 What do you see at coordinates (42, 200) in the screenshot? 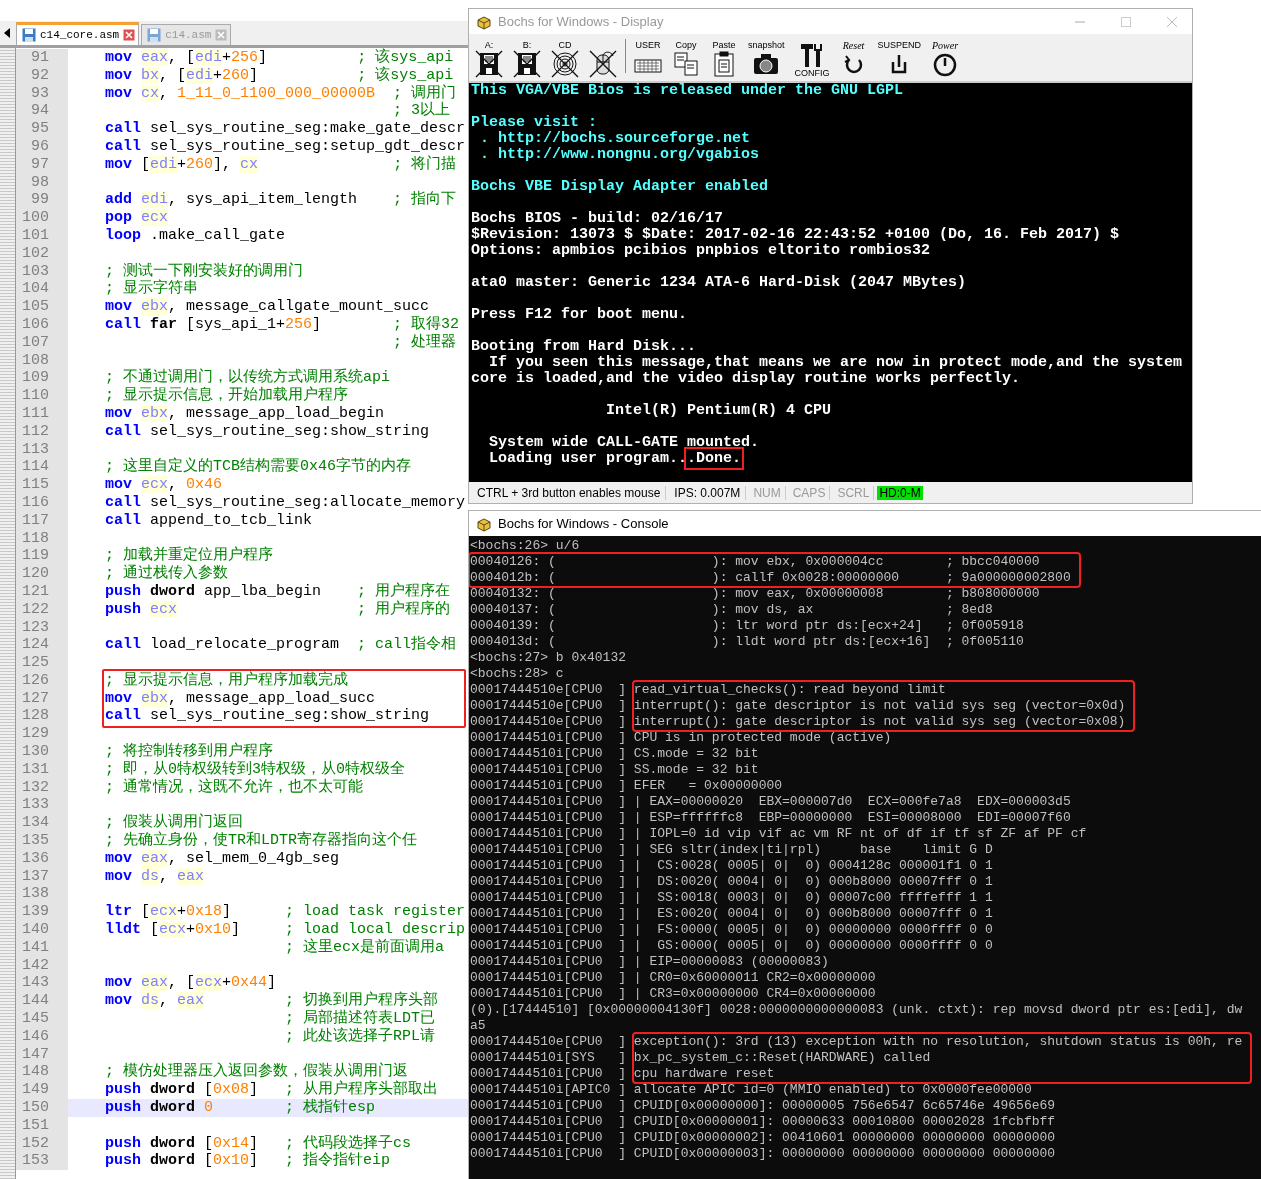
I see `line-number: 99` at bounding box center [42, 200].